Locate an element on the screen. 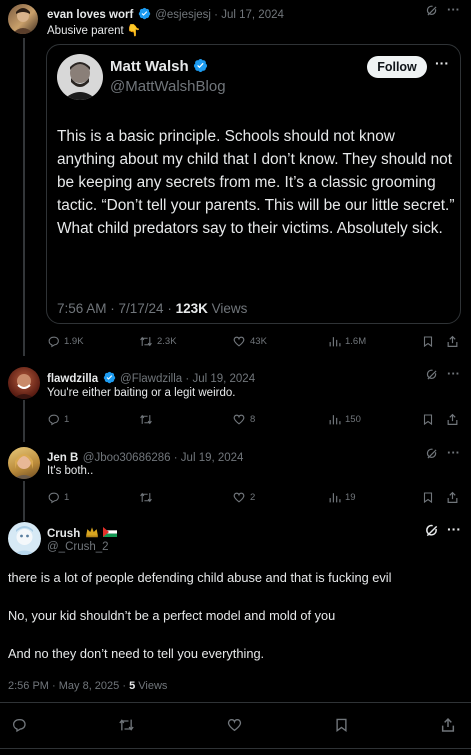 The height and width of the screenshot is (755, 471). views-button: 19 is located at coordinates (375, 497).